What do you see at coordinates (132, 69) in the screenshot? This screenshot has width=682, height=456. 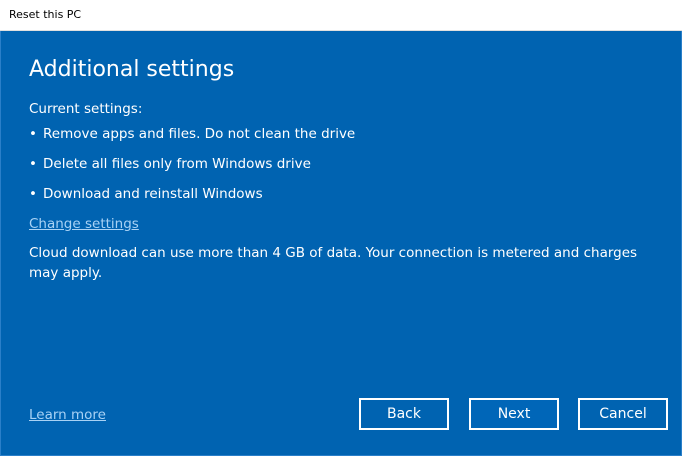 I see `page-title: Additional settings` at bounding box center [132, 69].